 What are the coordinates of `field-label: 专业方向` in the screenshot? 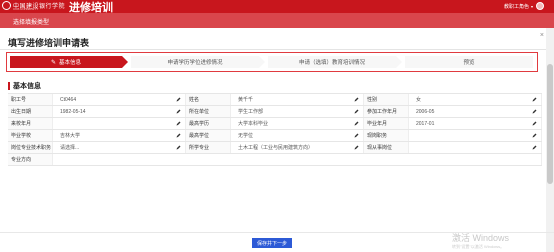 It's located at (30, 159).